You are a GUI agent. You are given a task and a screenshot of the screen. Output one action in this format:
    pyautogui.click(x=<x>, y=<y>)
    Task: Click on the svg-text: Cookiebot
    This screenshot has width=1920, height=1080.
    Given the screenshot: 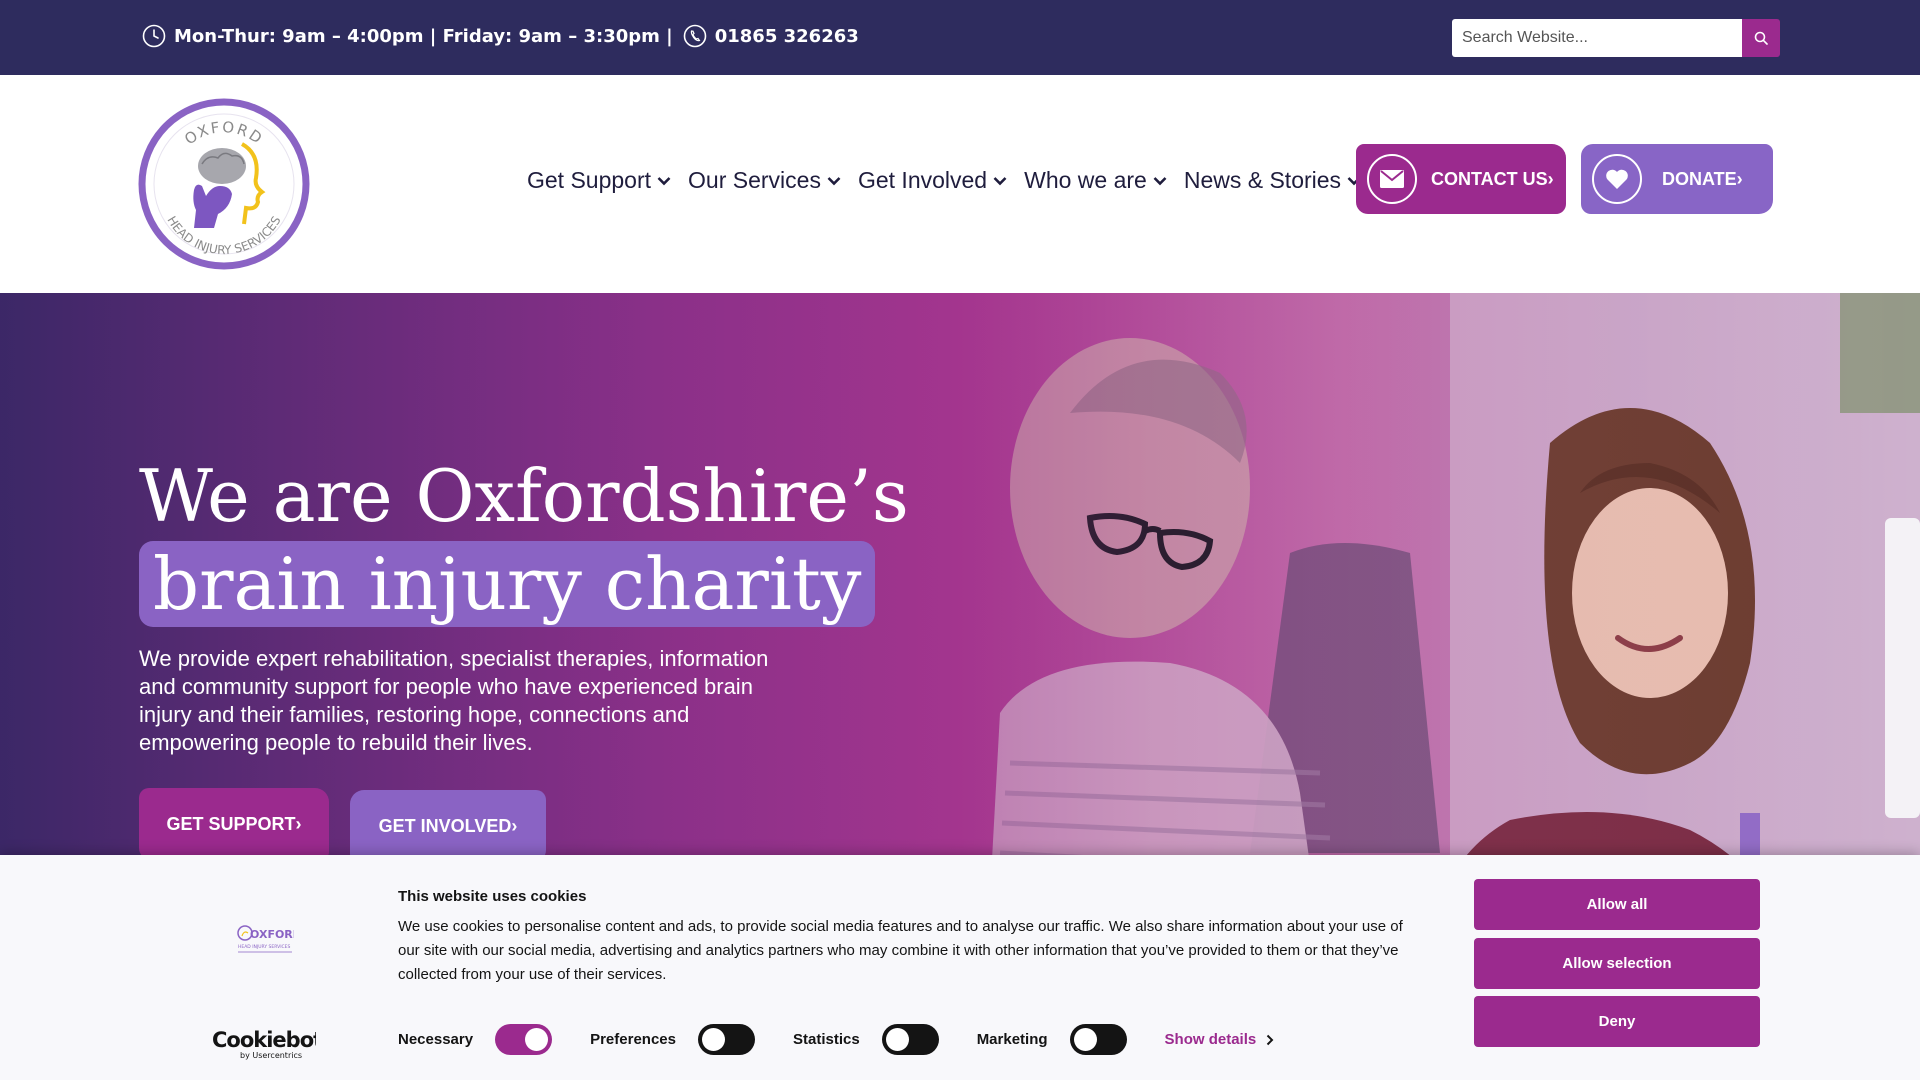 What is the action you would take?
    pyautogui.click(x=264, y=1040)
    